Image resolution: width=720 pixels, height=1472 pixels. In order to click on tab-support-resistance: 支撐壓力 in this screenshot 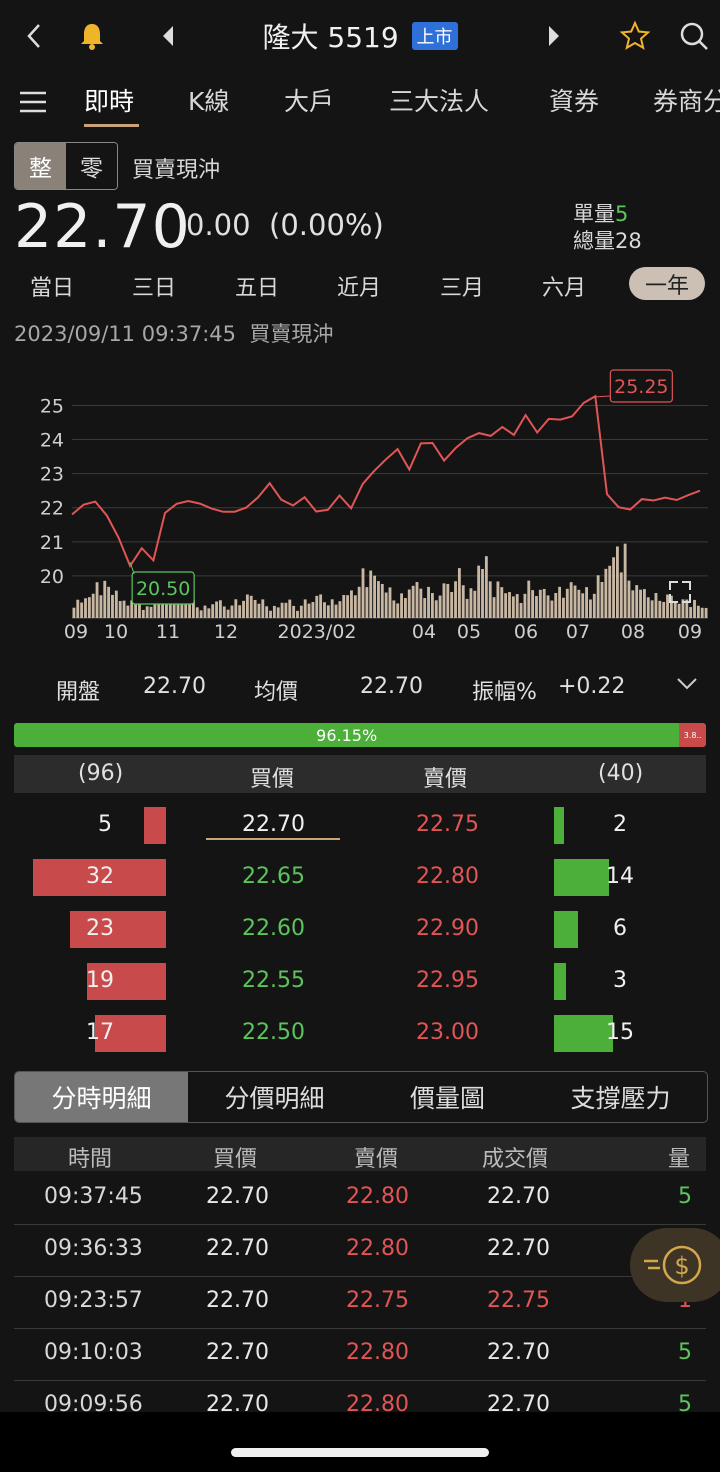, I will do `click(620, 1097)`.